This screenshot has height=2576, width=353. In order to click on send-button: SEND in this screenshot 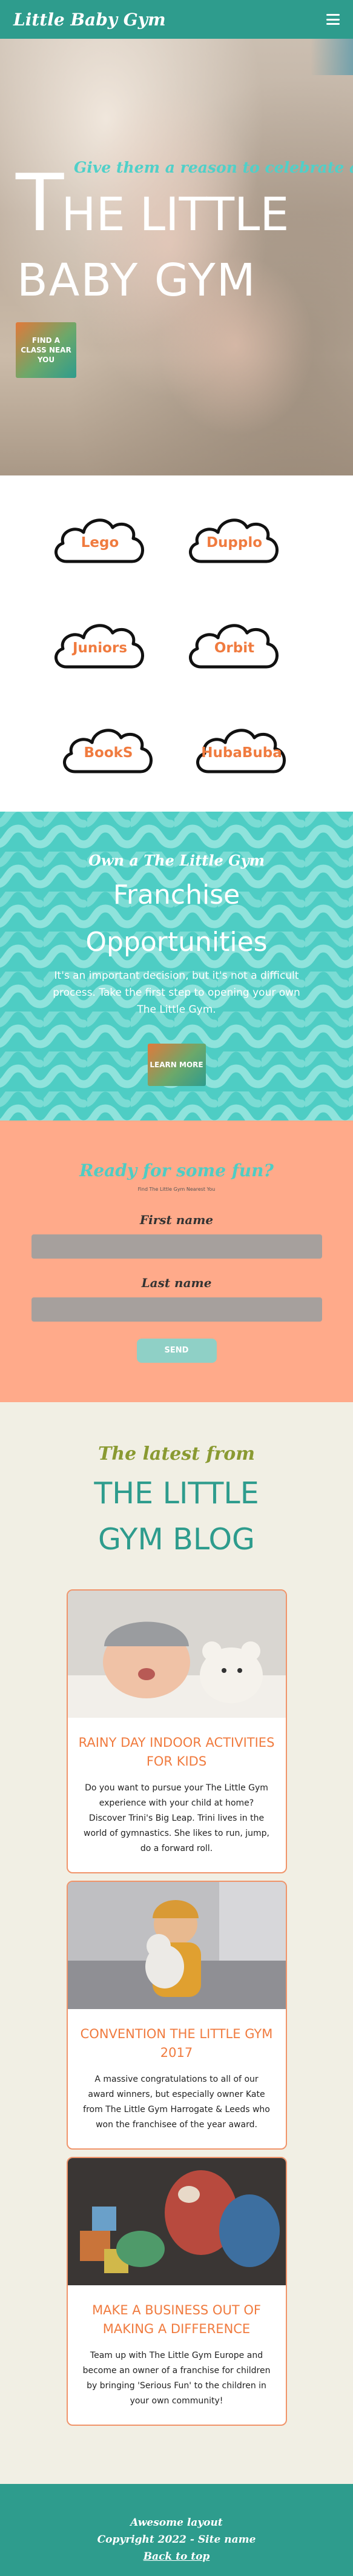, I will do `click(176, 1351)`.